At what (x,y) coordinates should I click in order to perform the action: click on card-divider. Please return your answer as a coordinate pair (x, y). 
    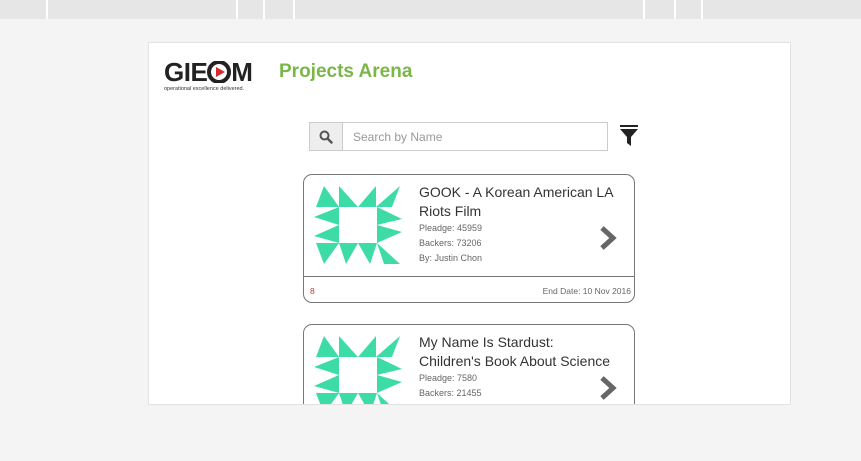
    Looking at the image, I should click on (469, 276).